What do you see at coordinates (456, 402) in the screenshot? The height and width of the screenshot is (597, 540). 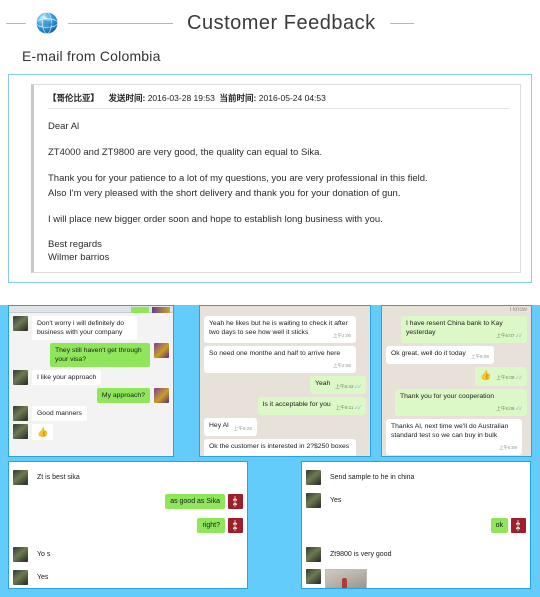 I see `chat-message-out: Thank you for your cooperation 上午5:08` at bounding box center [456, 402].